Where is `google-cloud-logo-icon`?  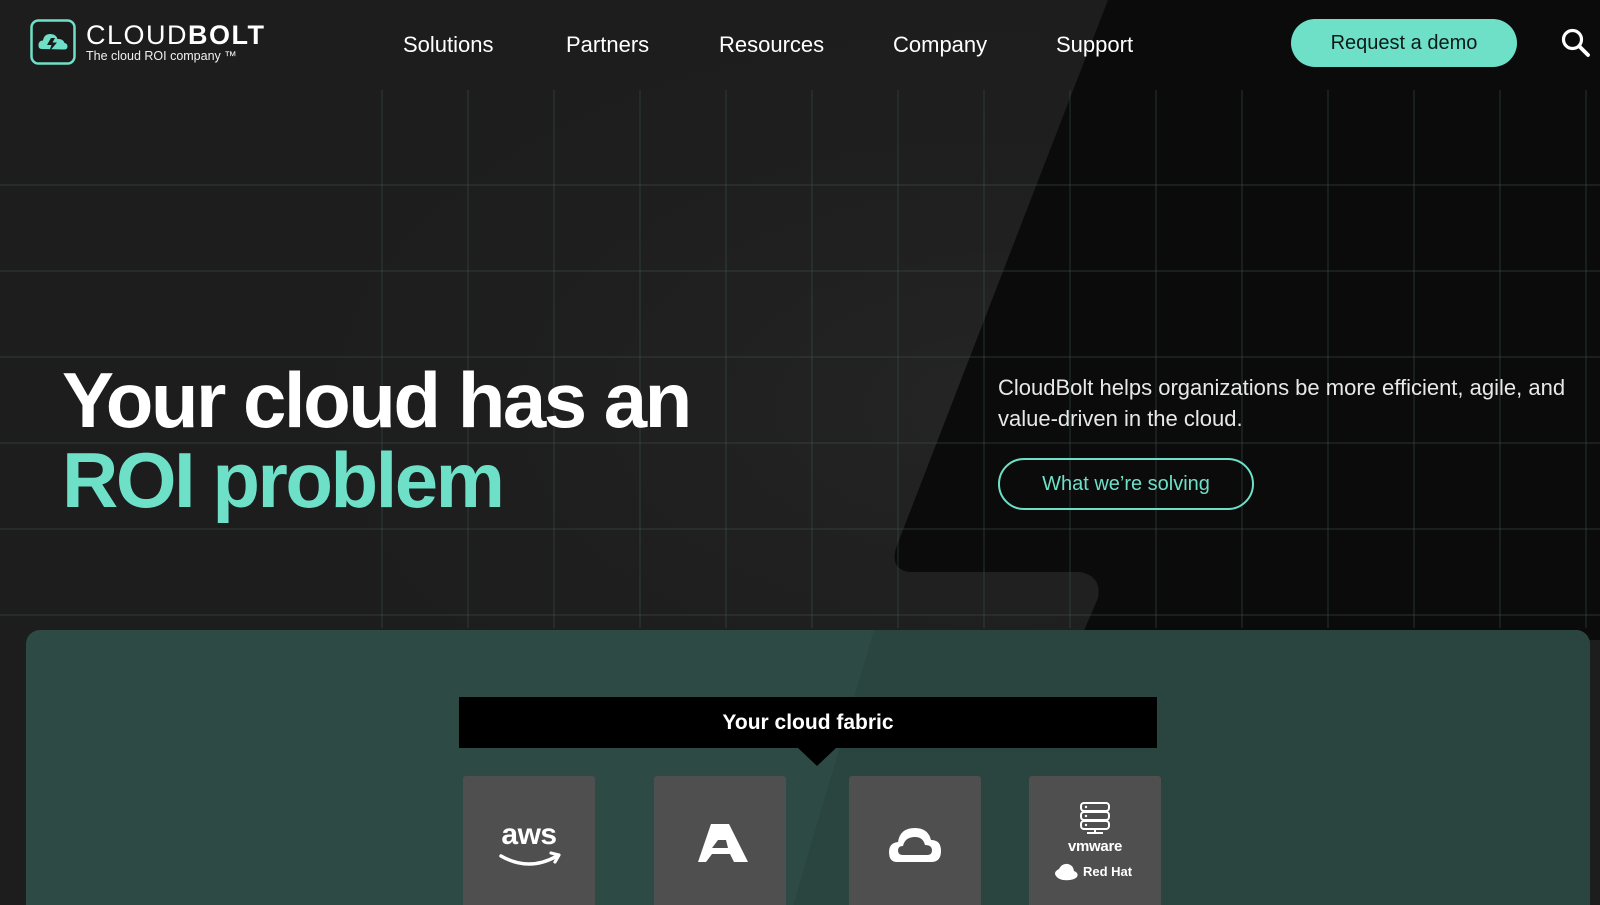
google-cloud-logo-icon is located at coordinates (915, 845).